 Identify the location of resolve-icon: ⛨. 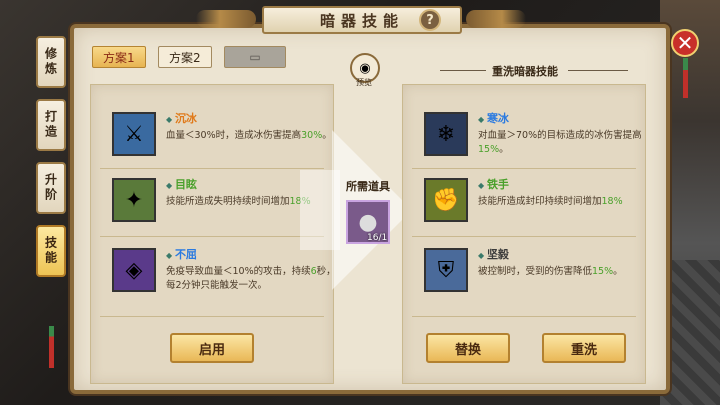
(446, 270).